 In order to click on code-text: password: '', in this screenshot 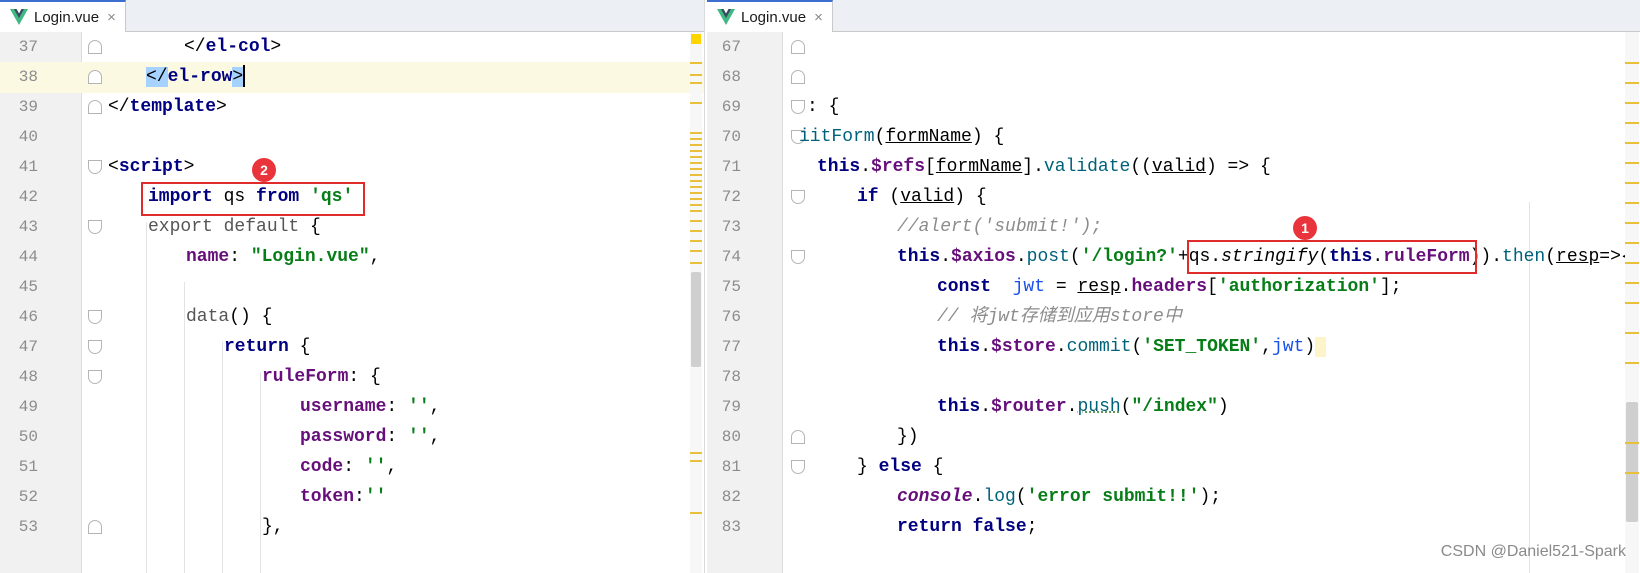, I will do `click(370, 437)`.